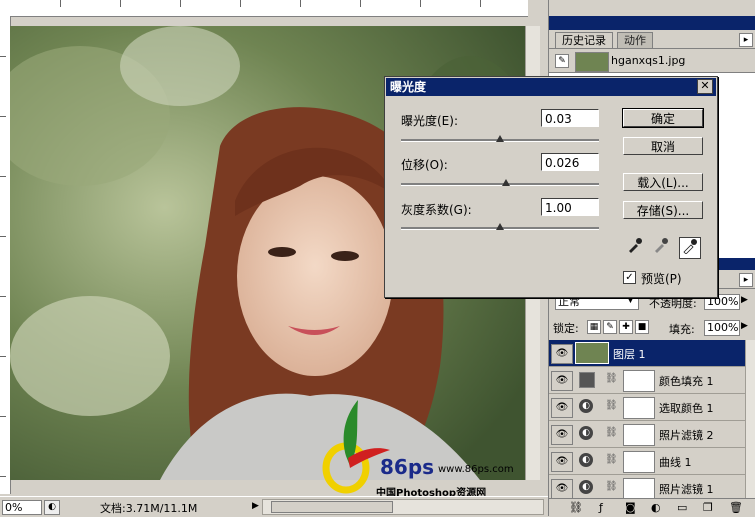 Image resolution: width=755 pixels, height=517 pixels. Describe the element at coordinates (663, 146) in the screenshot. I see `cancel-button: 取消` at that location.